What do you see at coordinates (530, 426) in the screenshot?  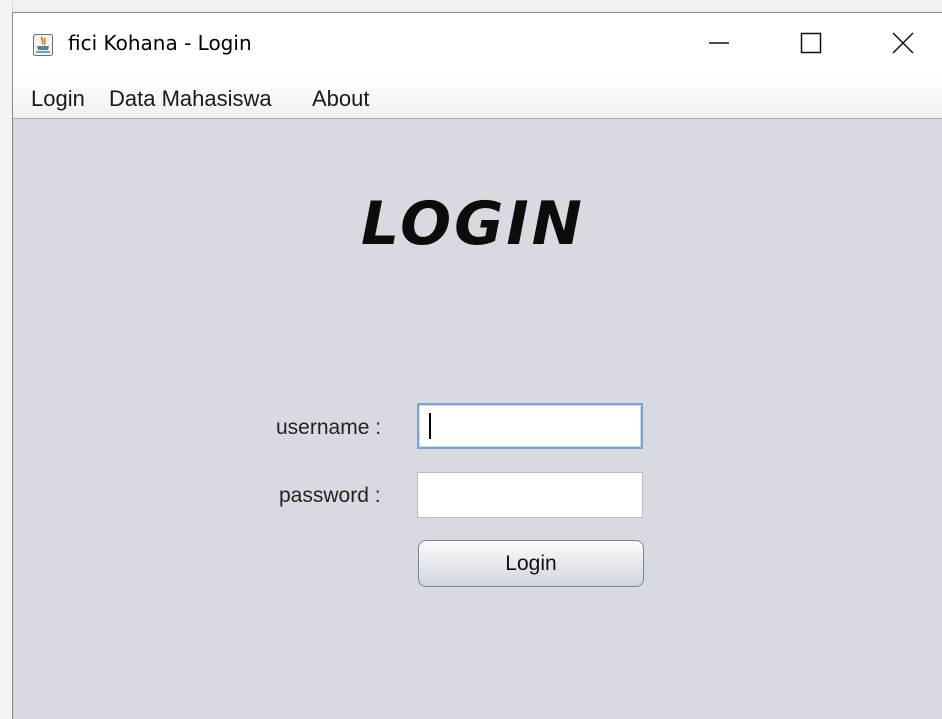 I see `username-input` at bounding box center [530, 426].